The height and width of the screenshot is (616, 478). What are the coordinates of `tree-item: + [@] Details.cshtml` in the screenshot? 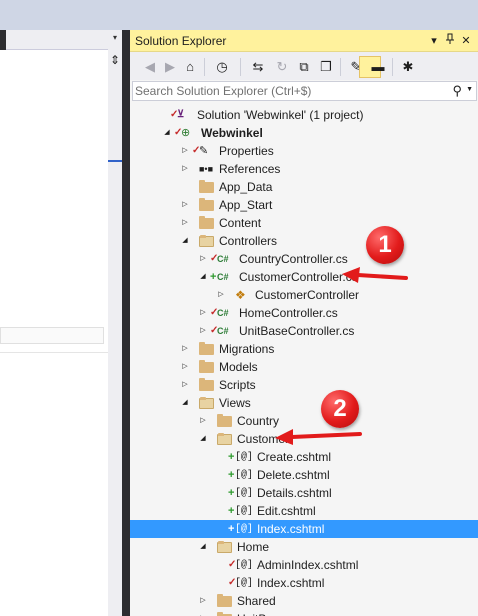 It's located at (304, 493).